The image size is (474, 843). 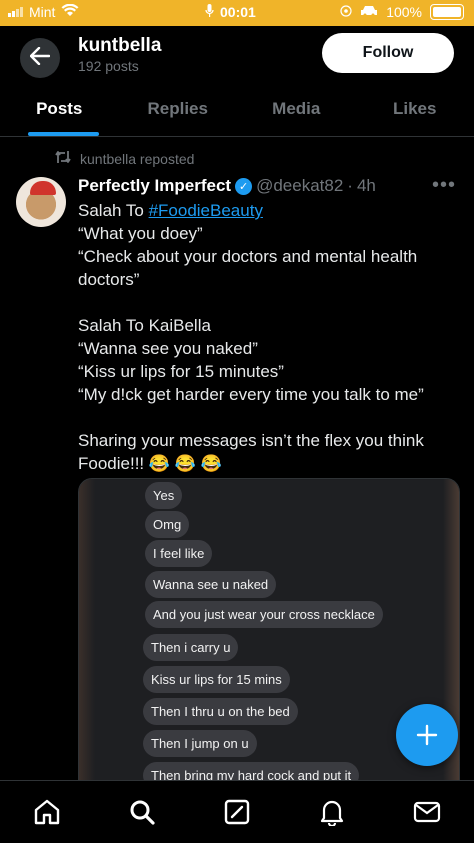 What do you see at coordinates (415, 110) in the screenshot?
I see `tab-likes: Likes` at bounding box center [415, 110].